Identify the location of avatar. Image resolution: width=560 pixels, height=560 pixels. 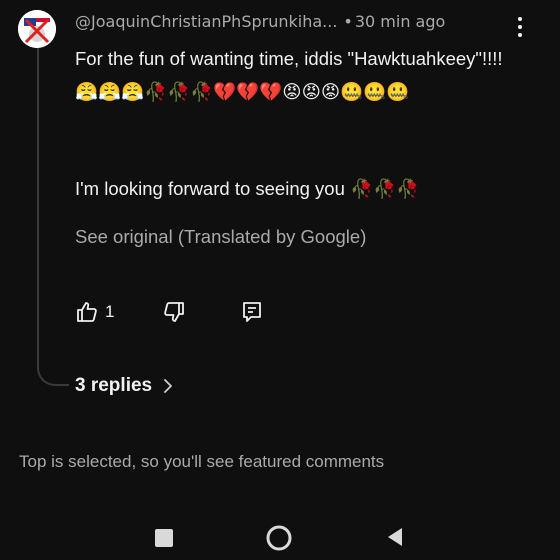
(37, 29).